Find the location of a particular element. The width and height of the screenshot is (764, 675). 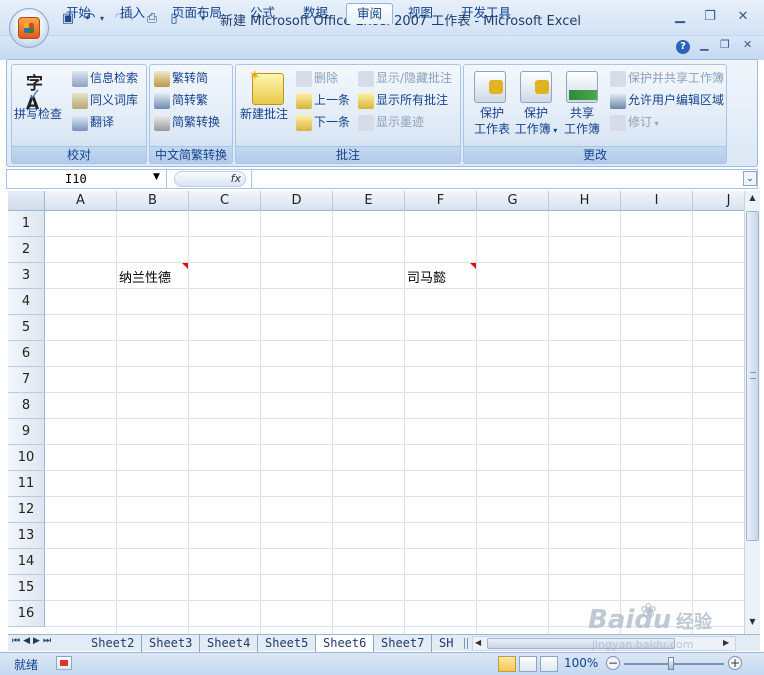

row-header-4: 4 is located at coordinates (26, 302).